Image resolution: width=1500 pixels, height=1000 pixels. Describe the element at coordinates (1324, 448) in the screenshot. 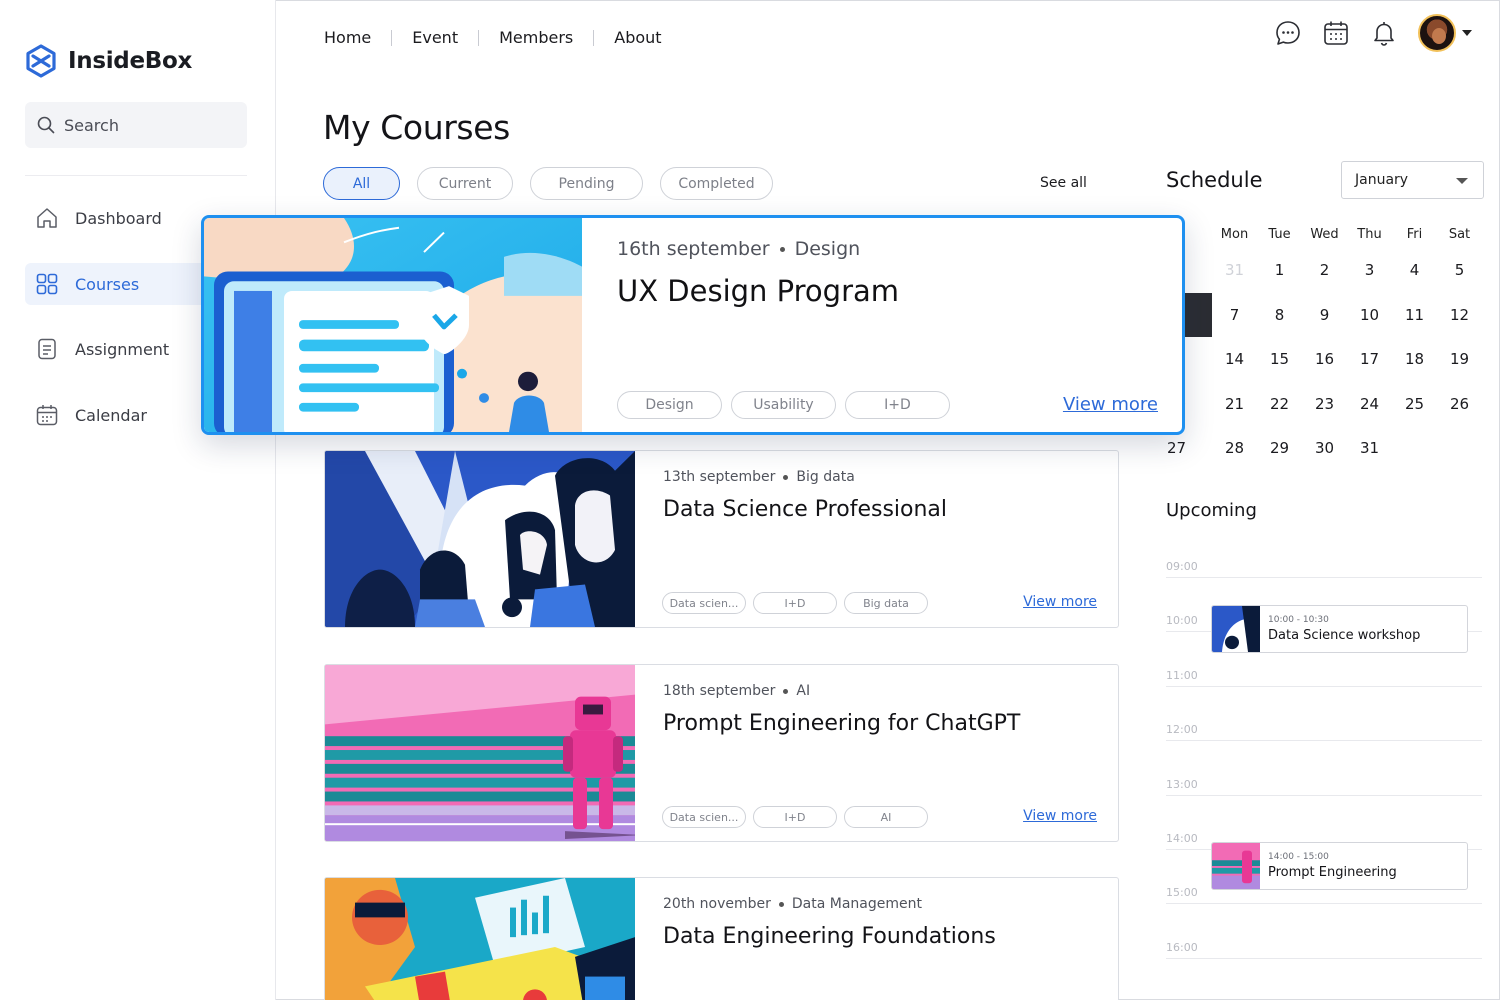

I see `calendar-day: 30` at that location.